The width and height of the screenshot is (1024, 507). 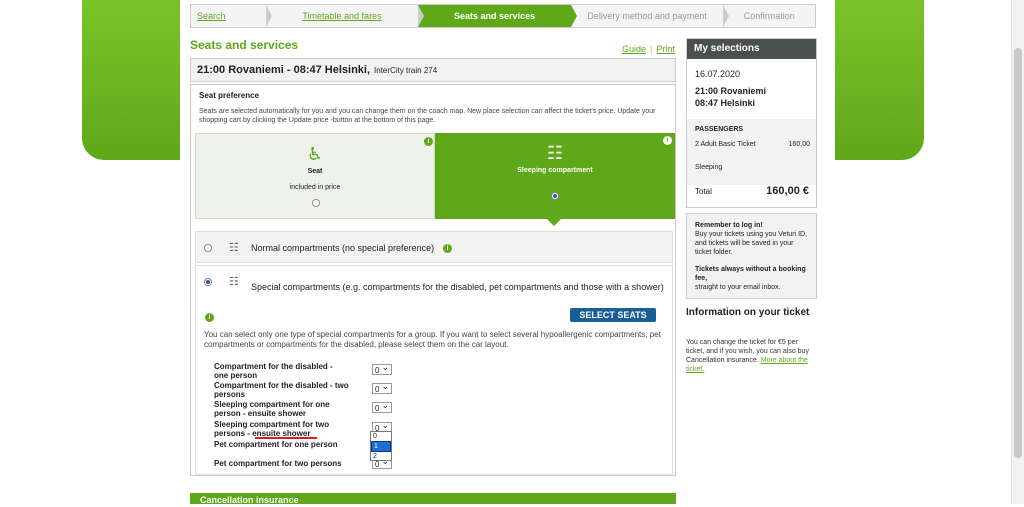 What do you see at coordinates (731, 91) in the screenshot?
I see `departure: 21:00 Rovaniemi` at bounding box center [731, 91].